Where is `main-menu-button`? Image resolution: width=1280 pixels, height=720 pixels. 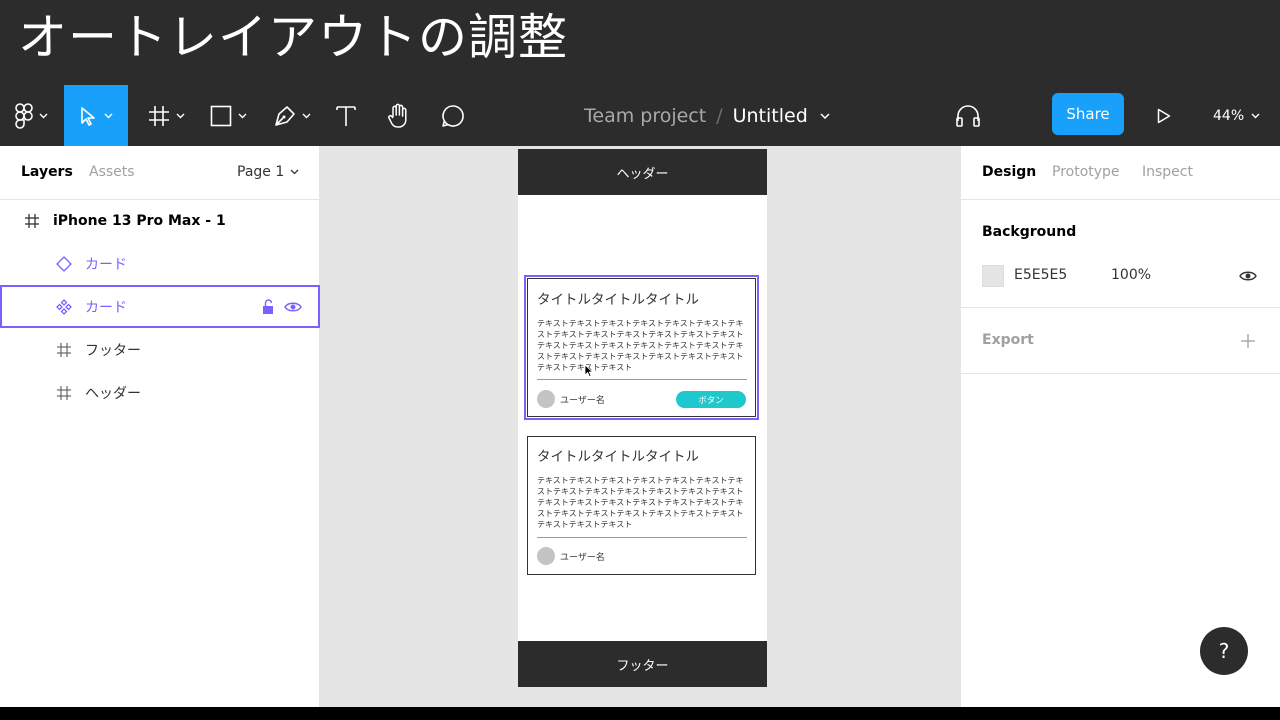
main-menu-button is located at coordinates (31, 115).